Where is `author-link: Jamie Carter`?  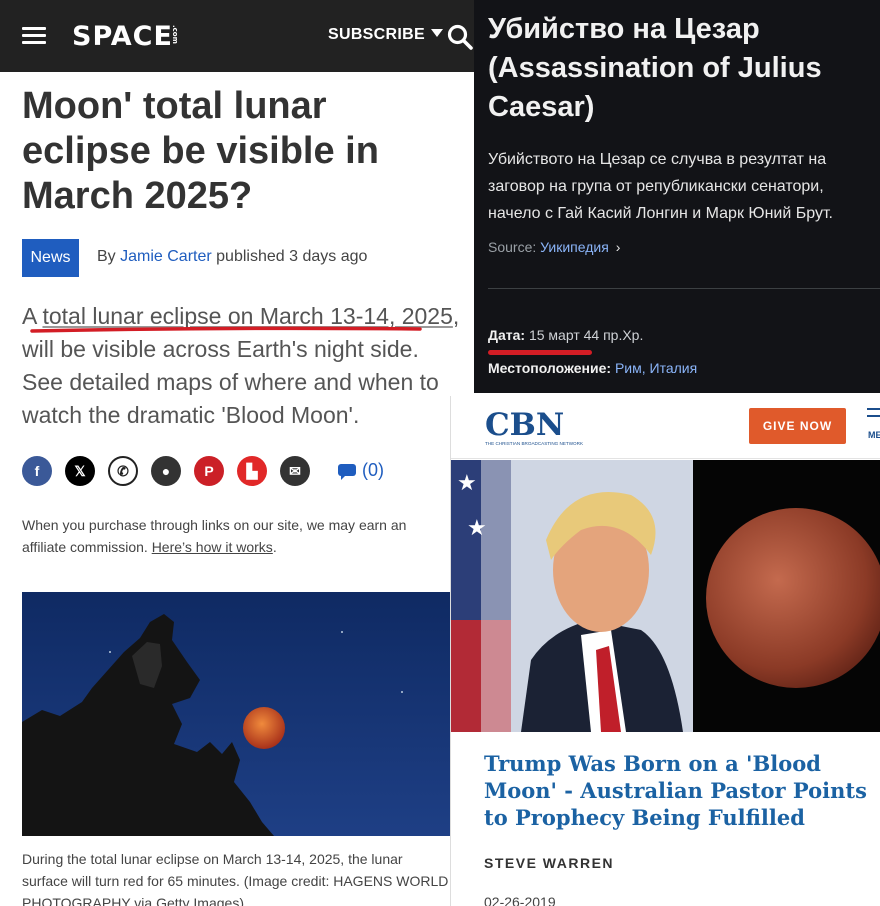
author-link: Jamie Carter is located at coordinates (166, 256).